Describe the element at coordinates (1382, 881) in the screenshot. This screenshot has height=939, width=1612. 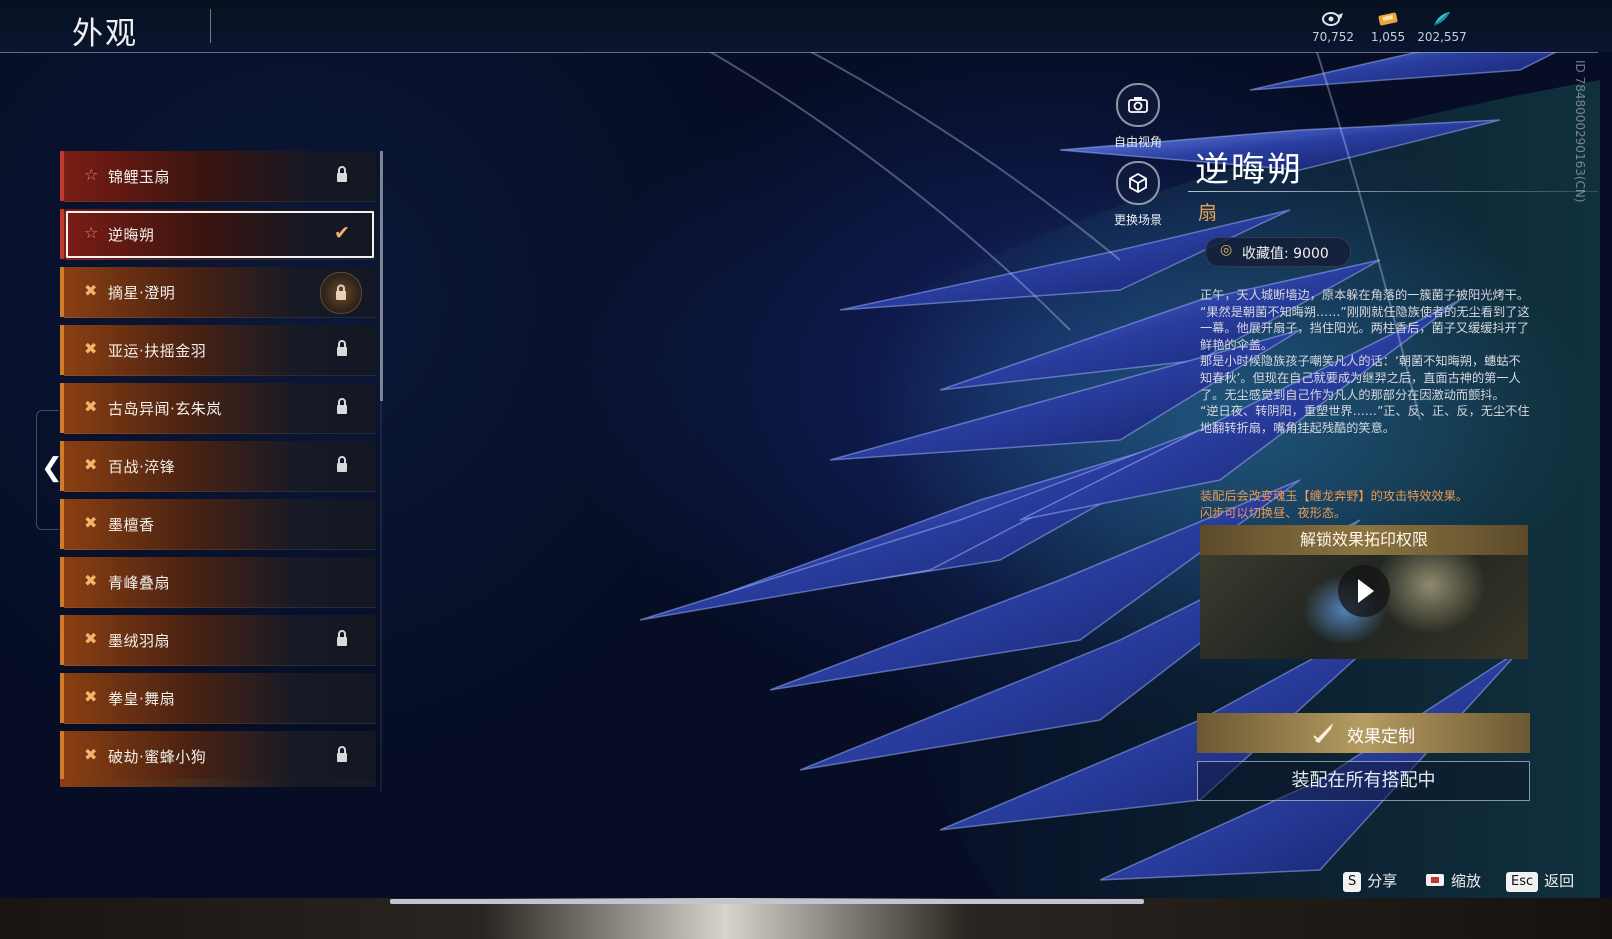
I see `share-label: 分享` at that location.